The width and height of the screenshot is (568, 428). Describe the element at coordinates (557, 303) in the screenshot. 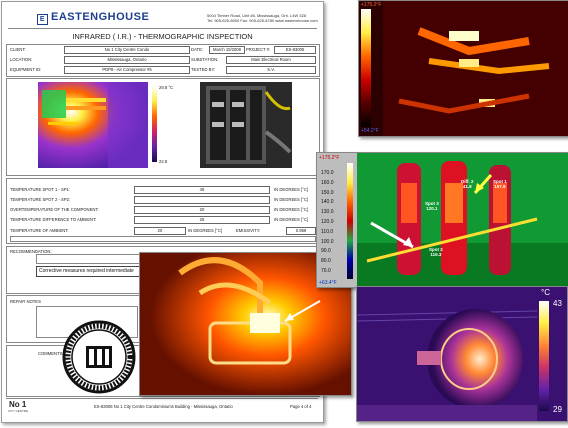

I see `thermal-bottom-max: 43` at that location.